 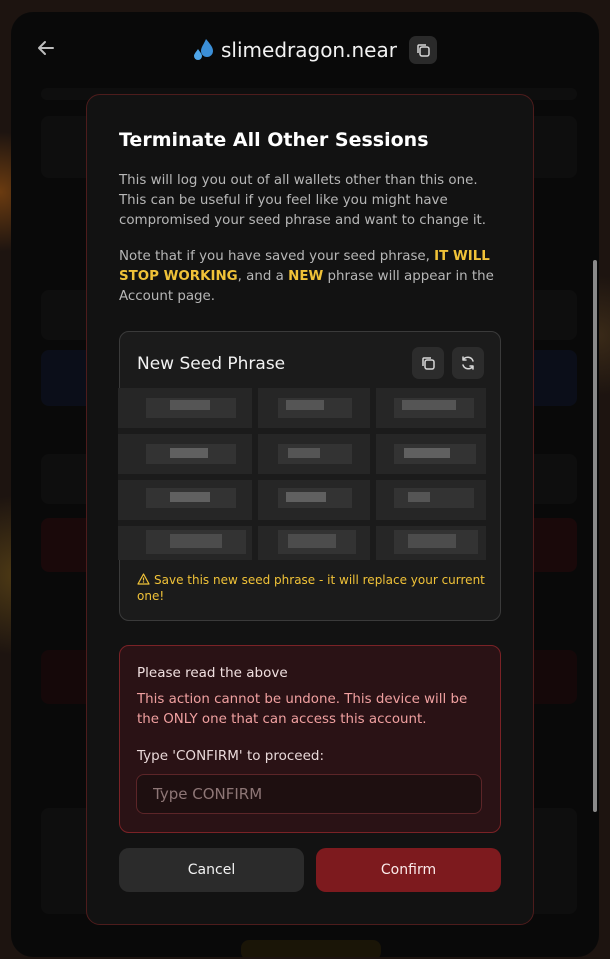 What do you see at coordinates (302, 474) in the screenshot?
I see `seed-phrase-words-blurred` at bounding box center [302, 474].